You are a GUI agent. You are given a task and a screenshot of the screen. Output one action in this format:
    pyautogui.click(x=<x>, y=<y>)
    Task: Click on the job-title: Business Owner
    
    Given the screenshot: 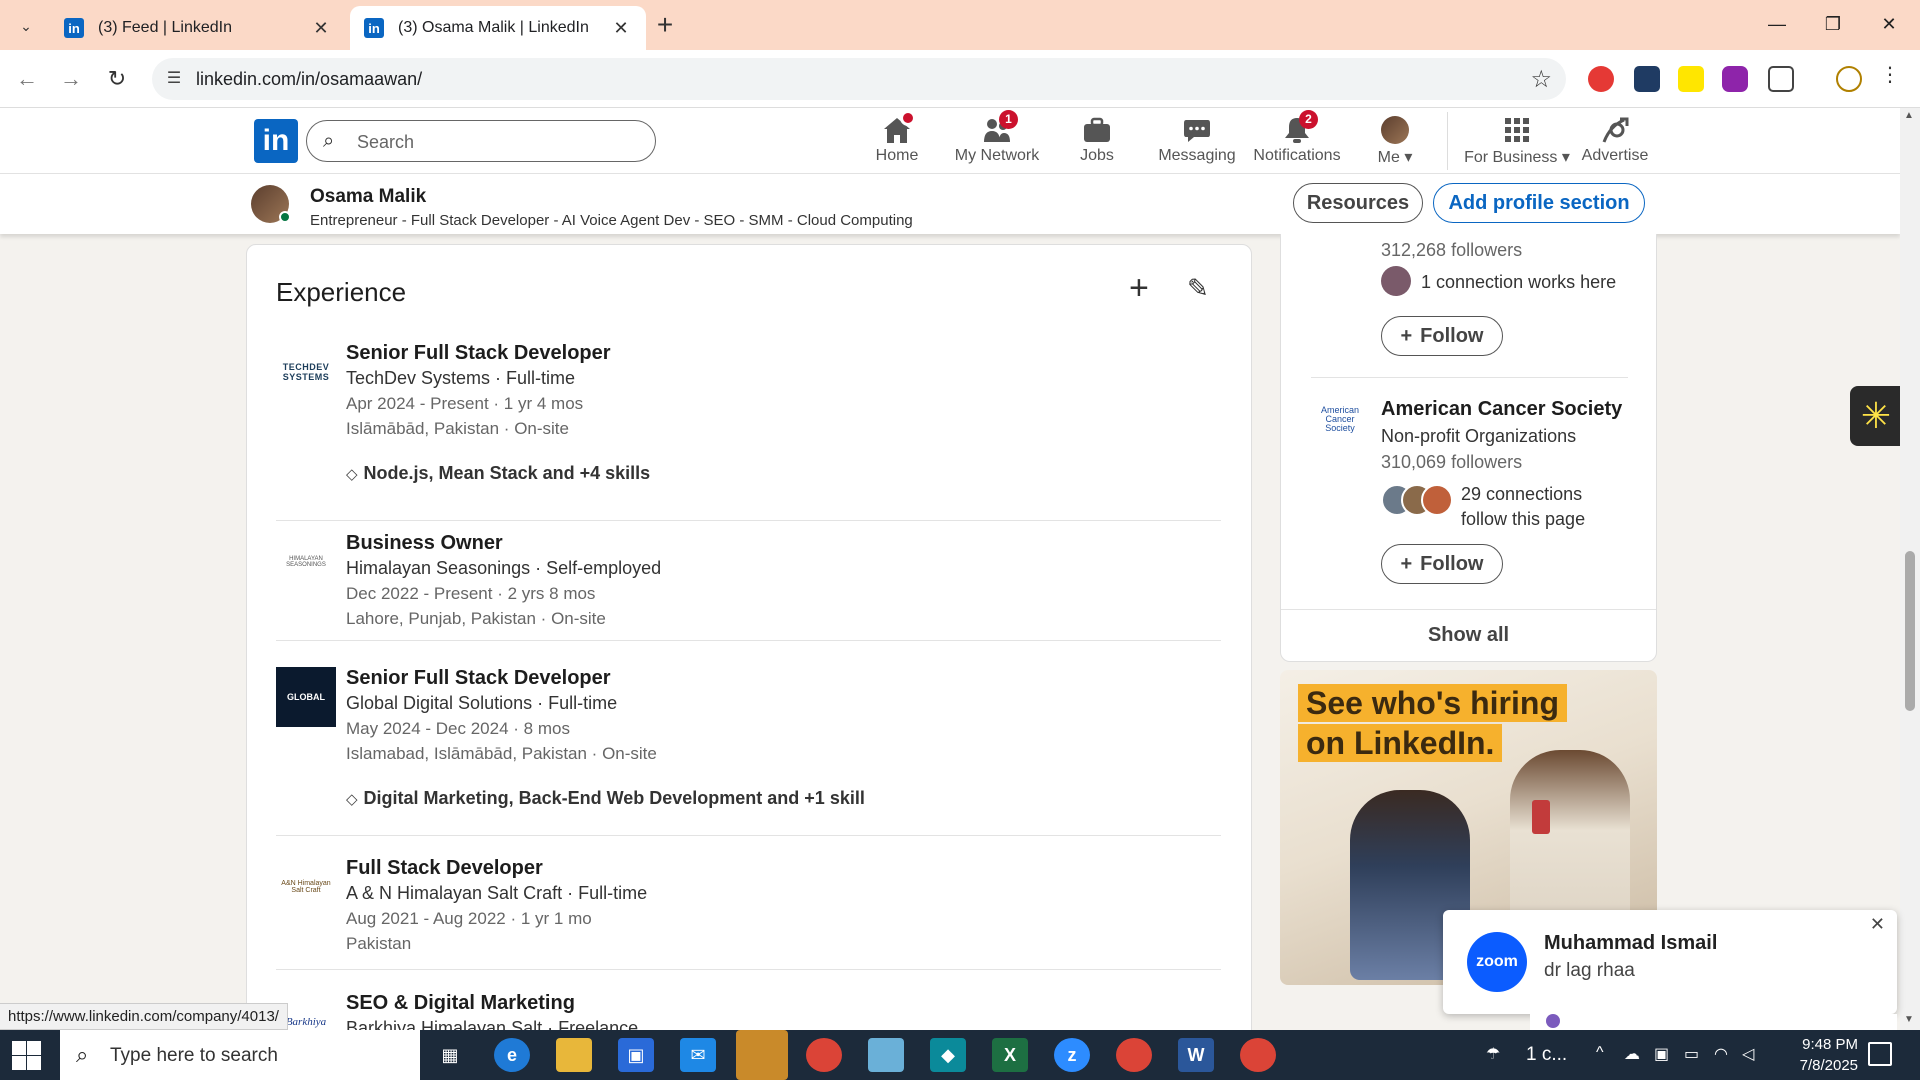 What is the action you would take?
    pyautogui.click(x=503, y=543)
    